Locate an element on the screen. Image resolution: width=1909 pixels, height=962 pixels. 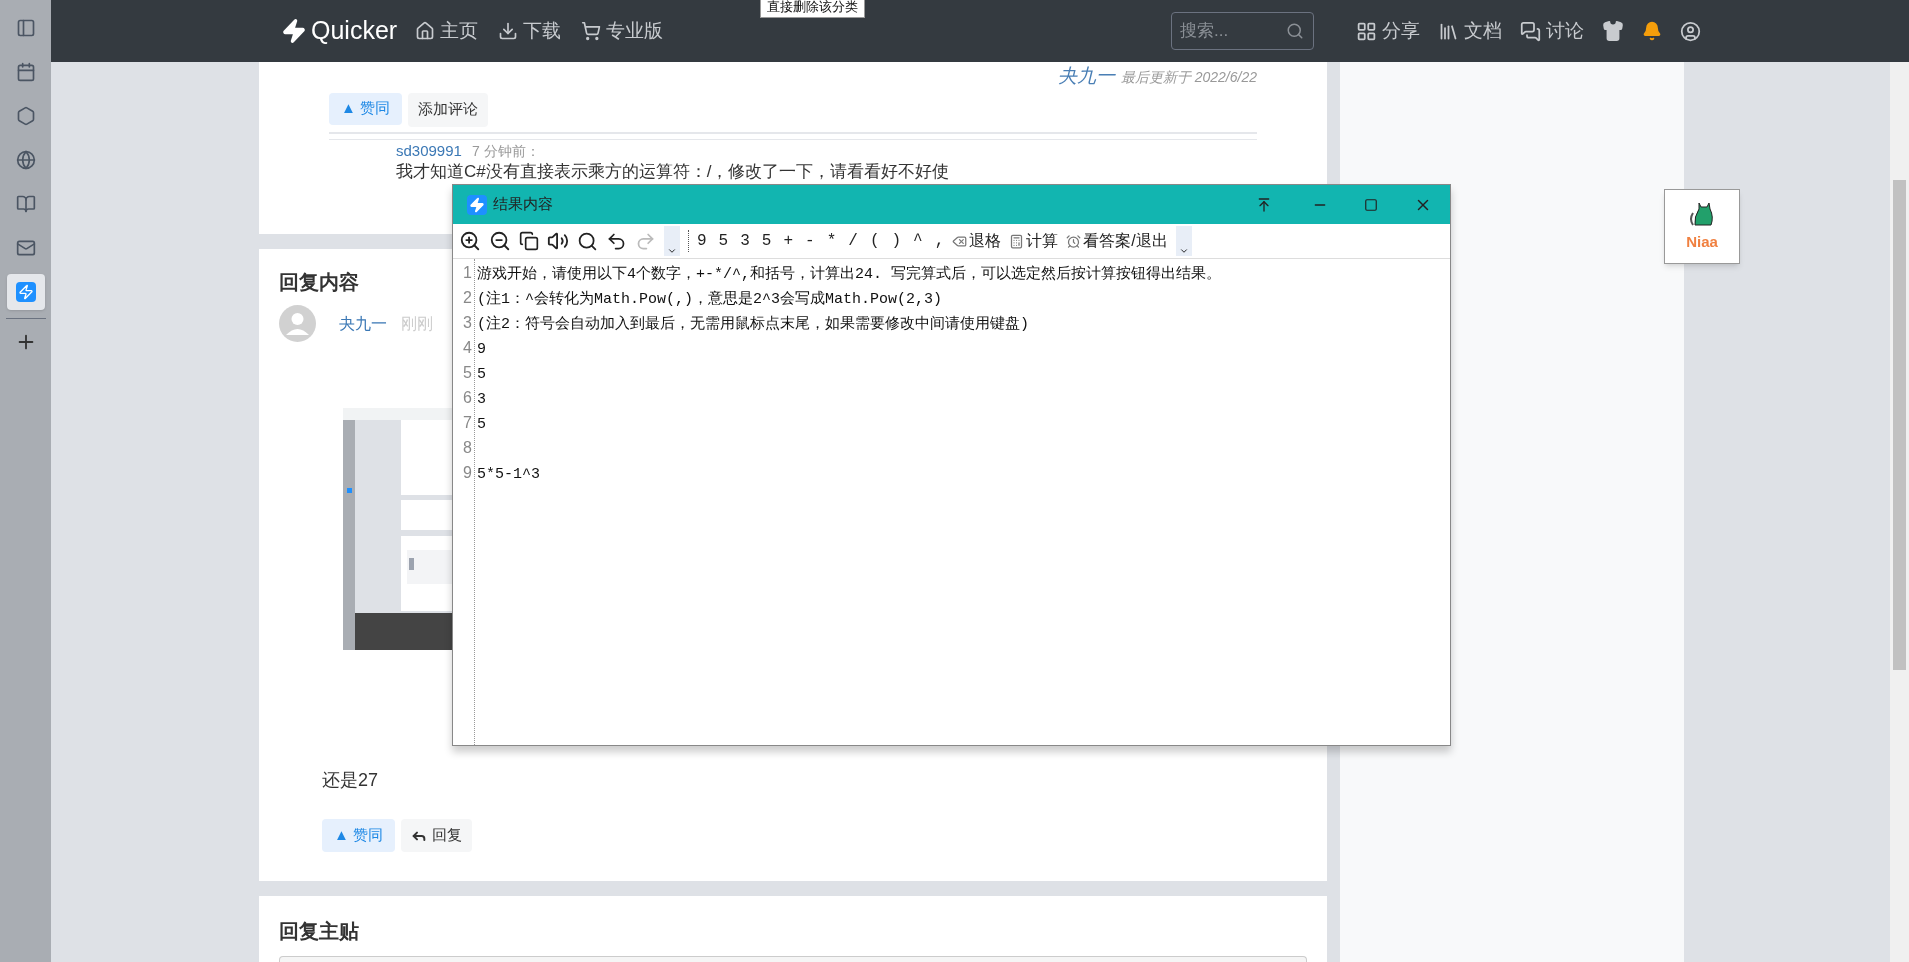
bell-icon is located at coordinates (1652, 31).